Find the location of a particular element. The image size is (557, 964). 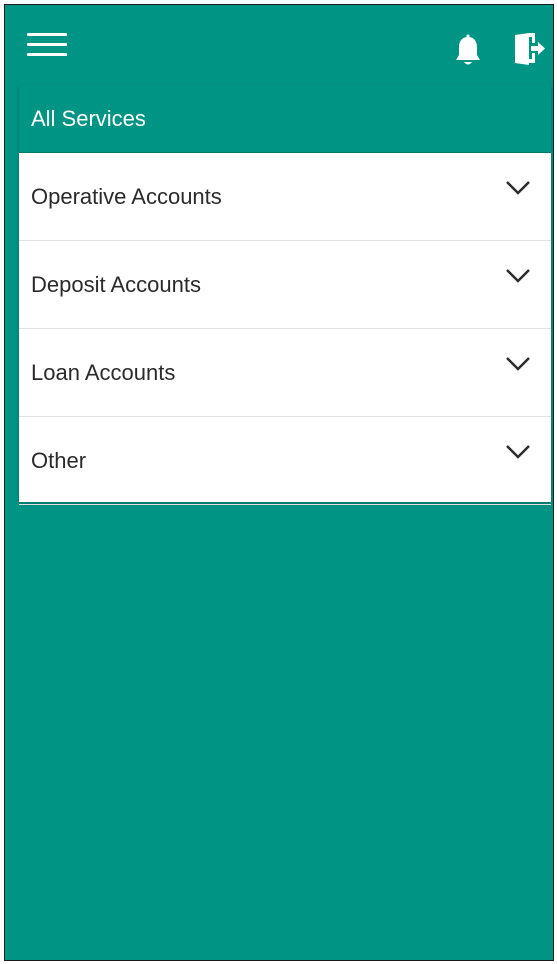

hamburger-menu-icon is located at coordinates (47, 48).